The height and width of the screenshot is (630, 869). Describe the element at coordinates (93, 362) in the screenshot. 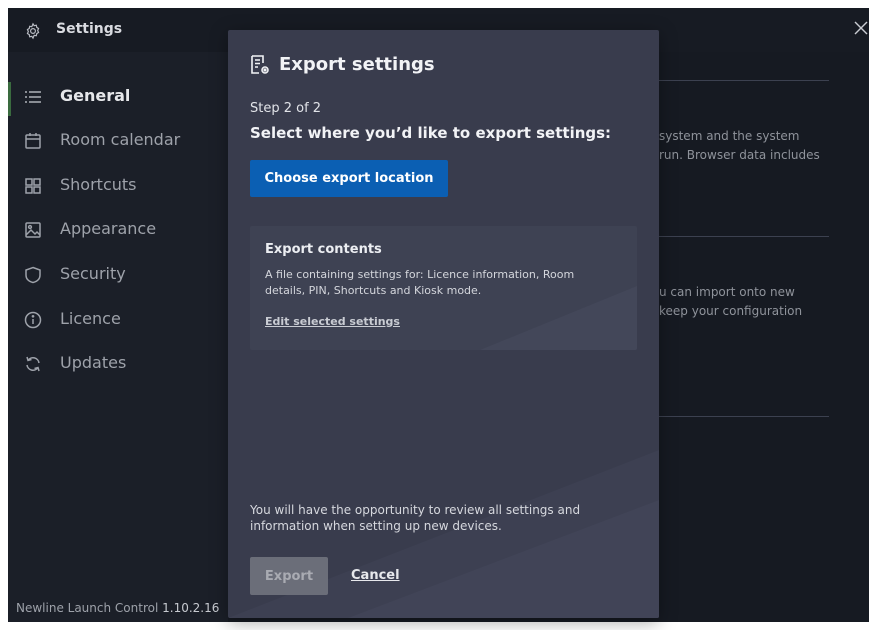

I see `sidebar-item-label: Updates` at that location.